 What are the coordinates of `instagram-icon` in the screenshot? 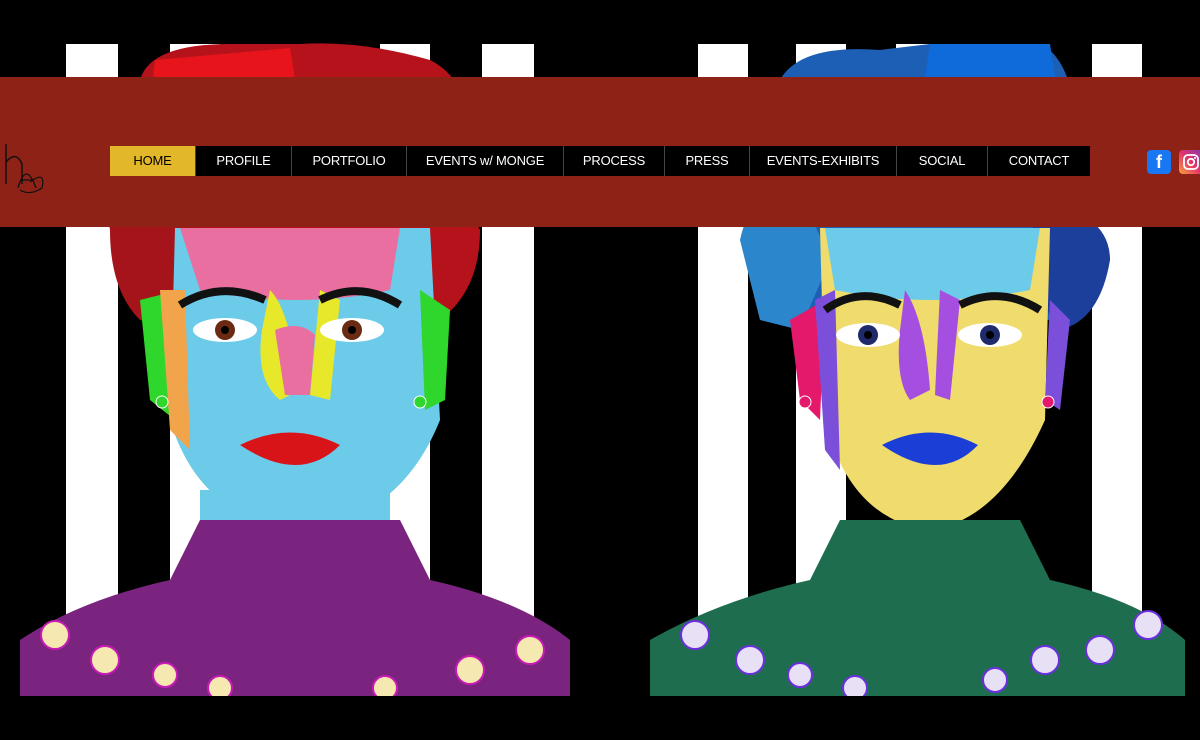 It's located at (1189, 162).